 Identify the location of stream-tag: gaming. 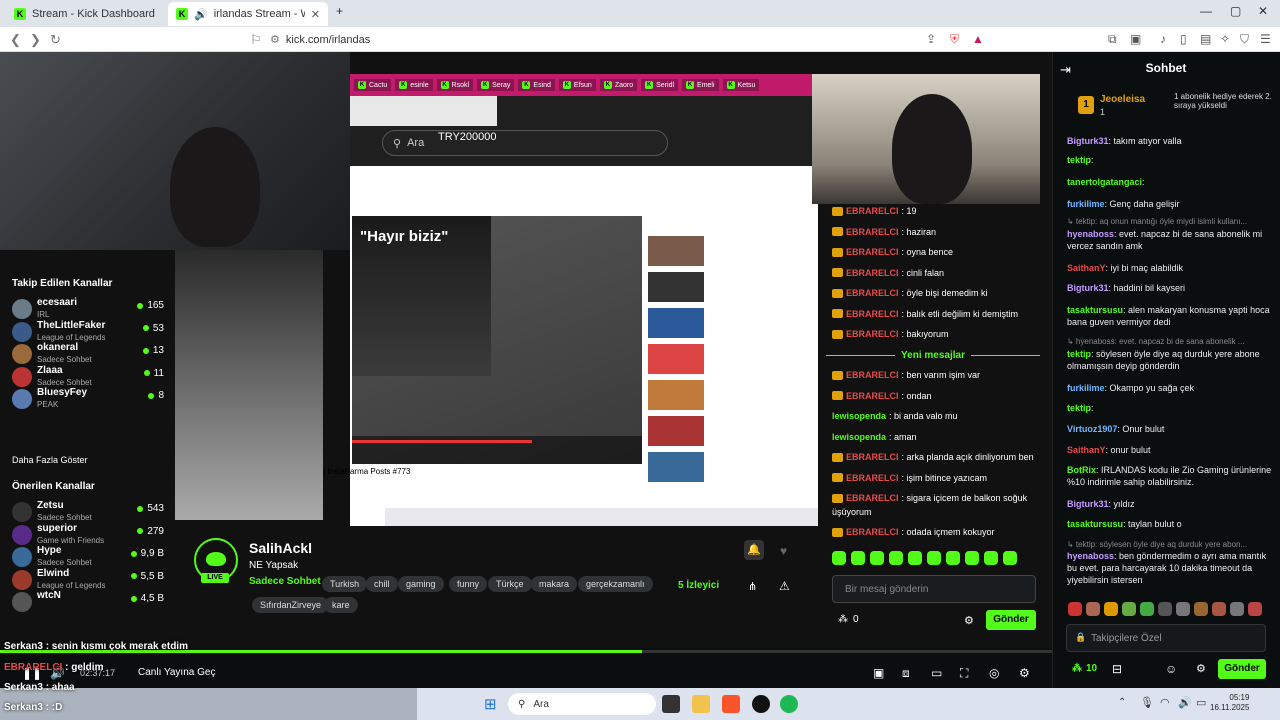
(421, 584).